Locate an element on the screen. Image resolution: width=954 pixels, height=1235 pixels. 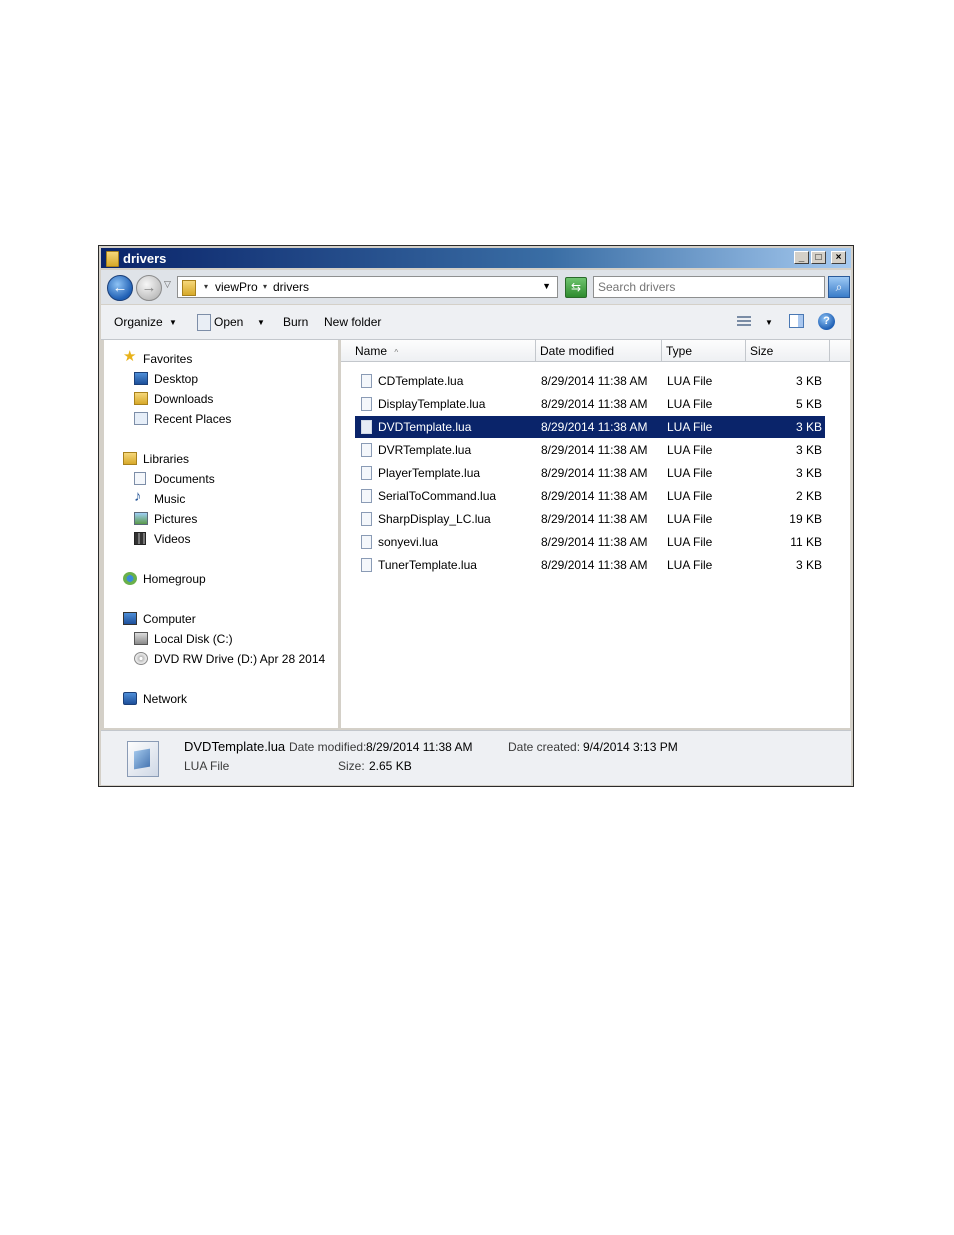
search-input is located at coordinates (708, 287).